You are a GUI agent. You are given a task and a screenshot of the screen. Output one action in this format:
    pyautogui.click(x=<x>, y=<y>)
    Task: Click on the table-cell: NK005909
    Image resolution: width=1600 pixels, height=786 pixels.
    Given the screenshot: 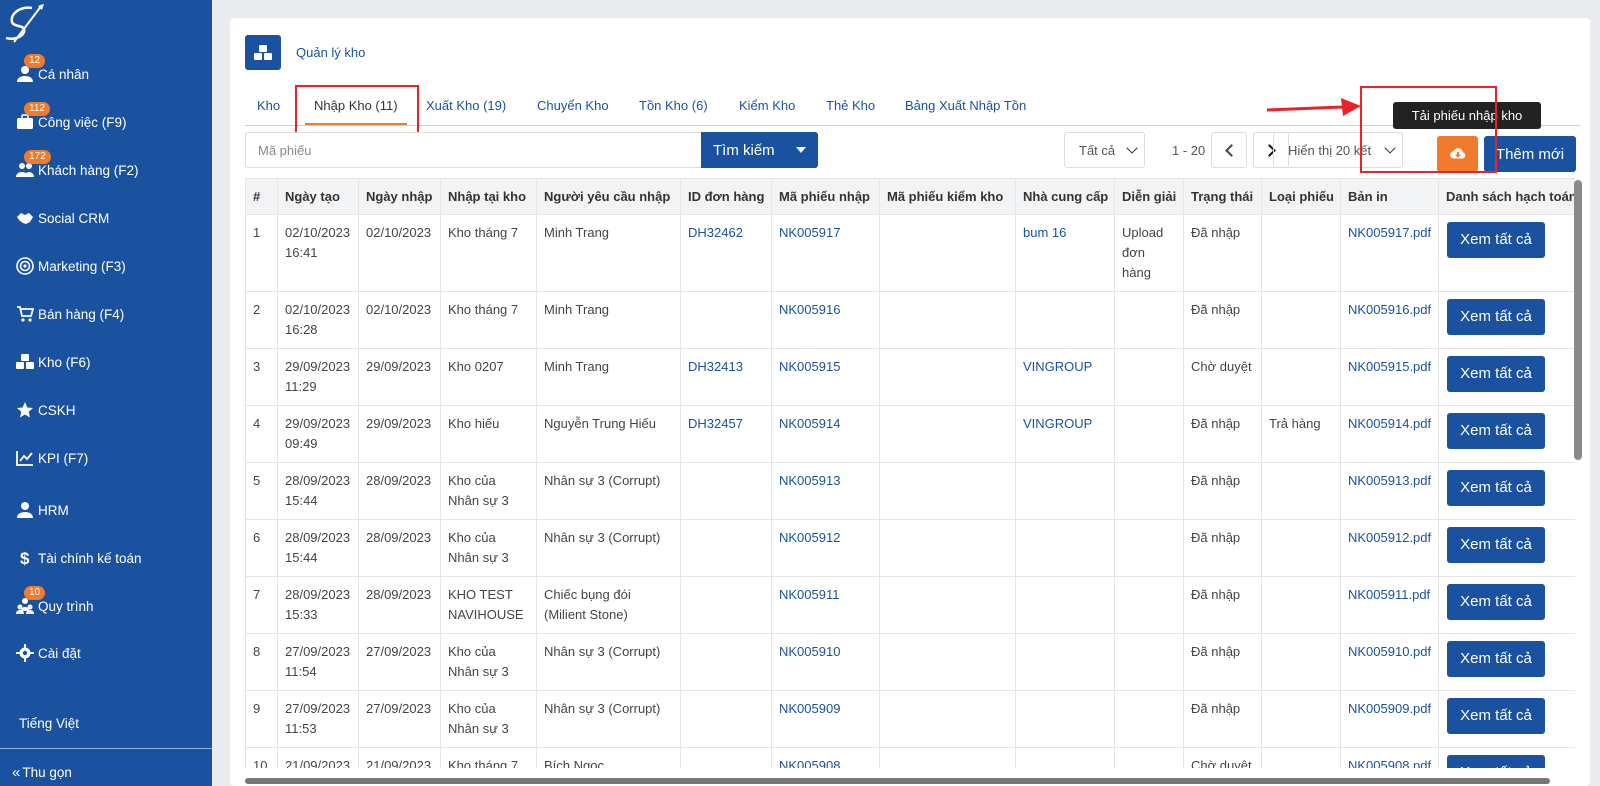 What is the action you would take?
    pyautogui.click(x=825, y=719)
    